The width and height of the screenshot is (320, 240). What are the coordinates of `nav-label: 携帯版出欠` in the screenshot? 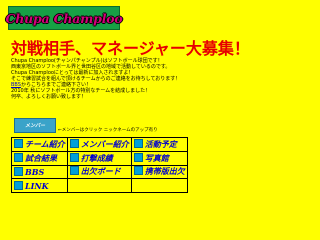 It's located at (164, 171).